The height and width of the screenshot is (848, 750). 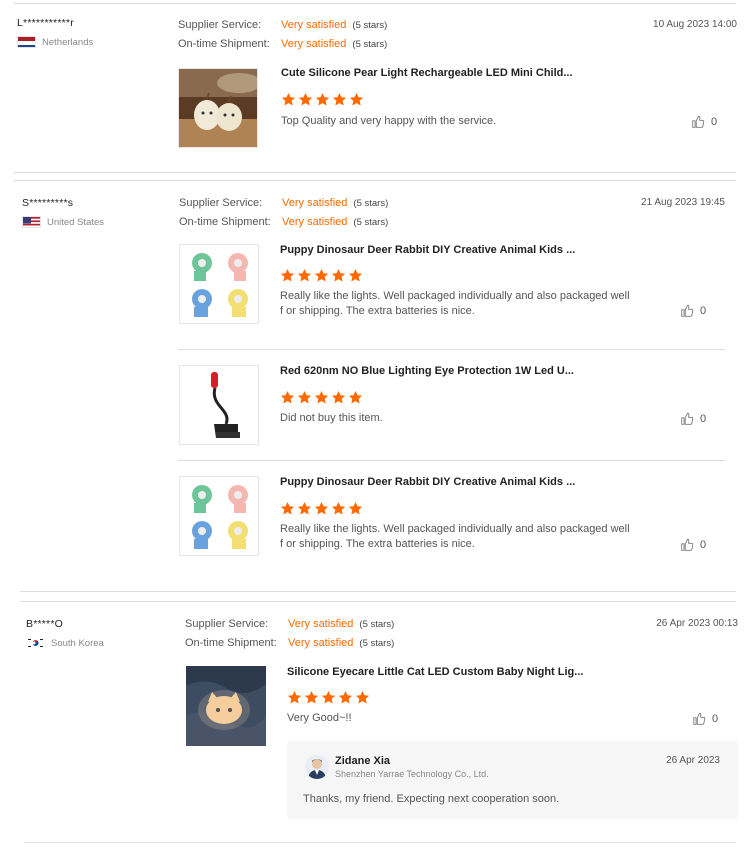 What do you see at coordinates (55, 32) in the screenshot?
I see `reviewer-info: L***********r Netherlands` at bounding box center [55, 32].